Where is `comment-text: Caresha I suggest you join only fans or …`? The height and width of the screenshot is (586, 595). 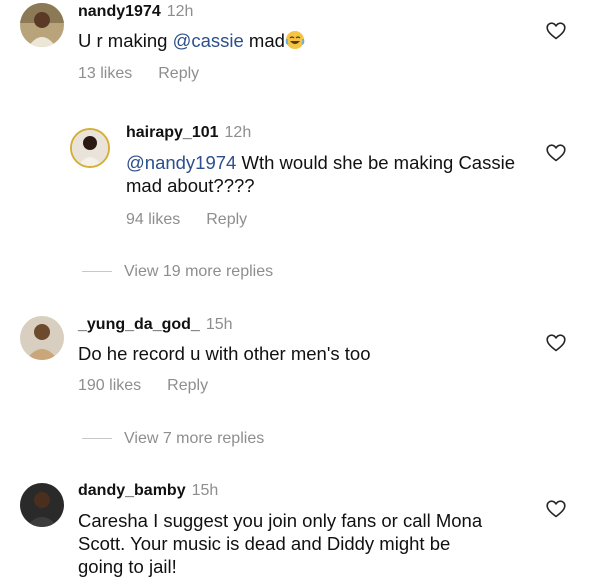 comment-text: Caresha I suggest you join only fans or … is located at coordinates (280, 543).